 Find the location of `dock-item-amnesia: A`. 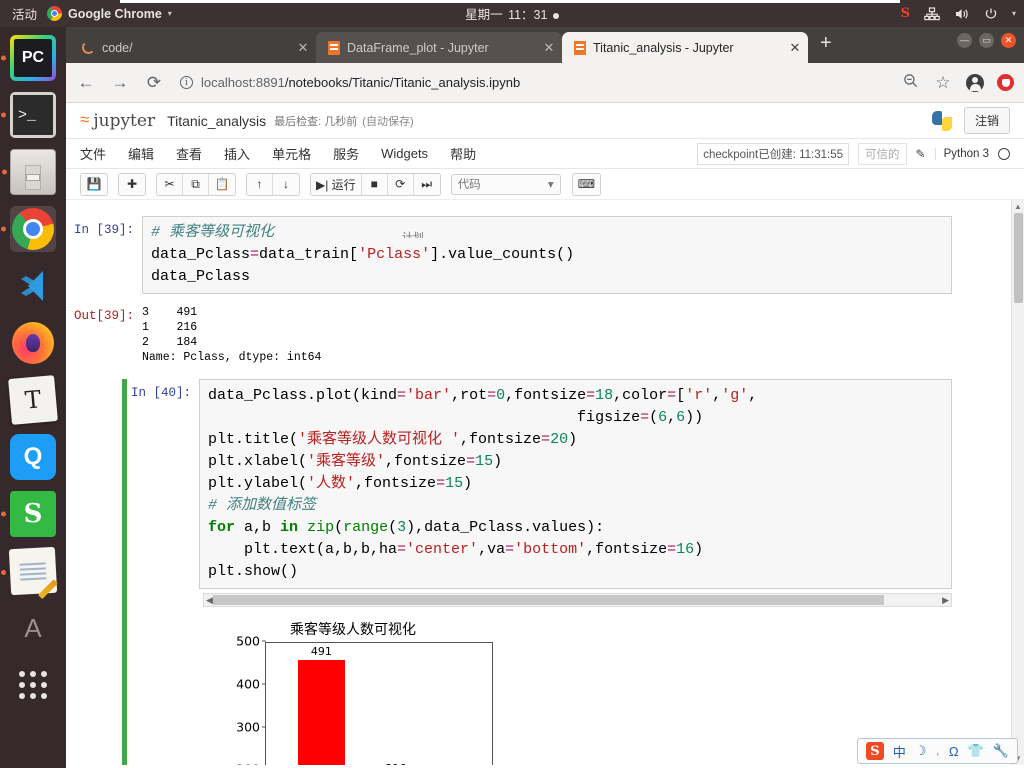

dock-item-amnesia: A is located at coordinates (33, 628).